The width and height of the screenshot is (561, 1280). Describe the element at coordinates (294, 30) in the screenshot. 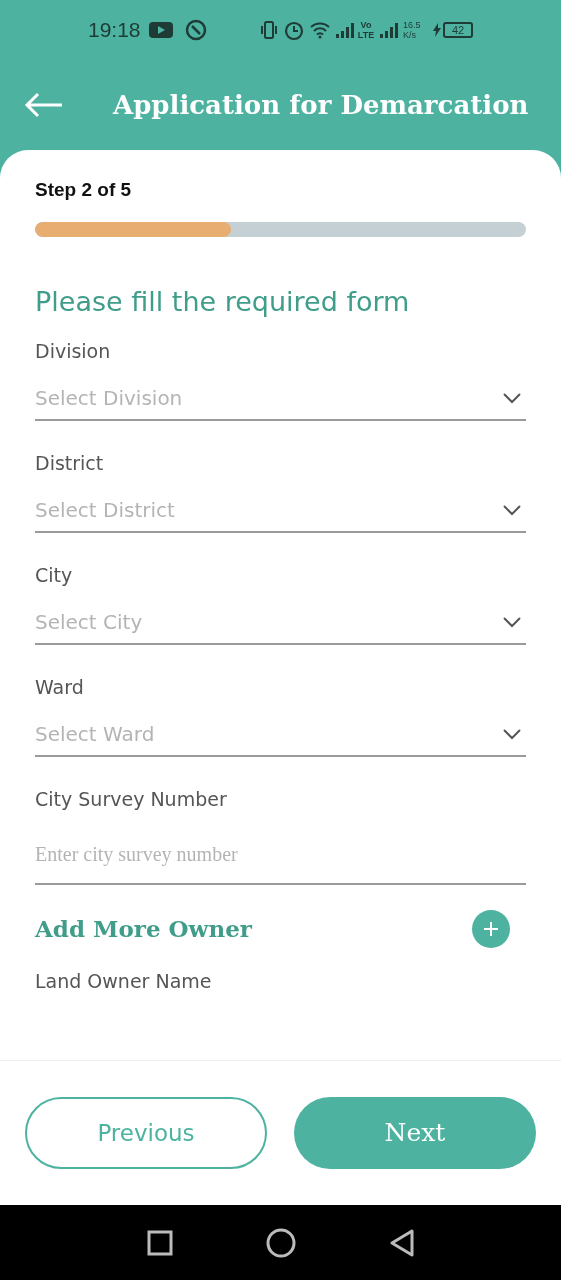

I see `alarm-icon` at that location.